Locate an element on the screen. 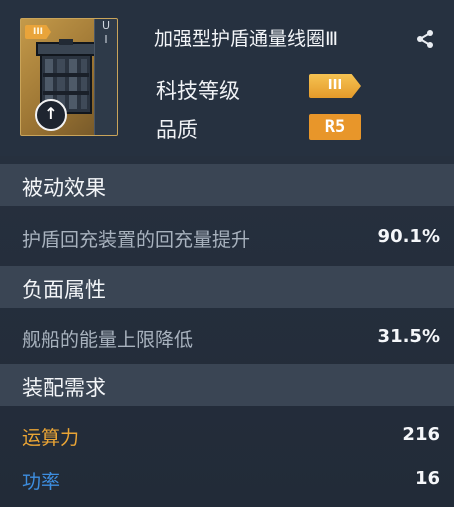  compute-label: 运算力 is located at coordinates (51, 438).